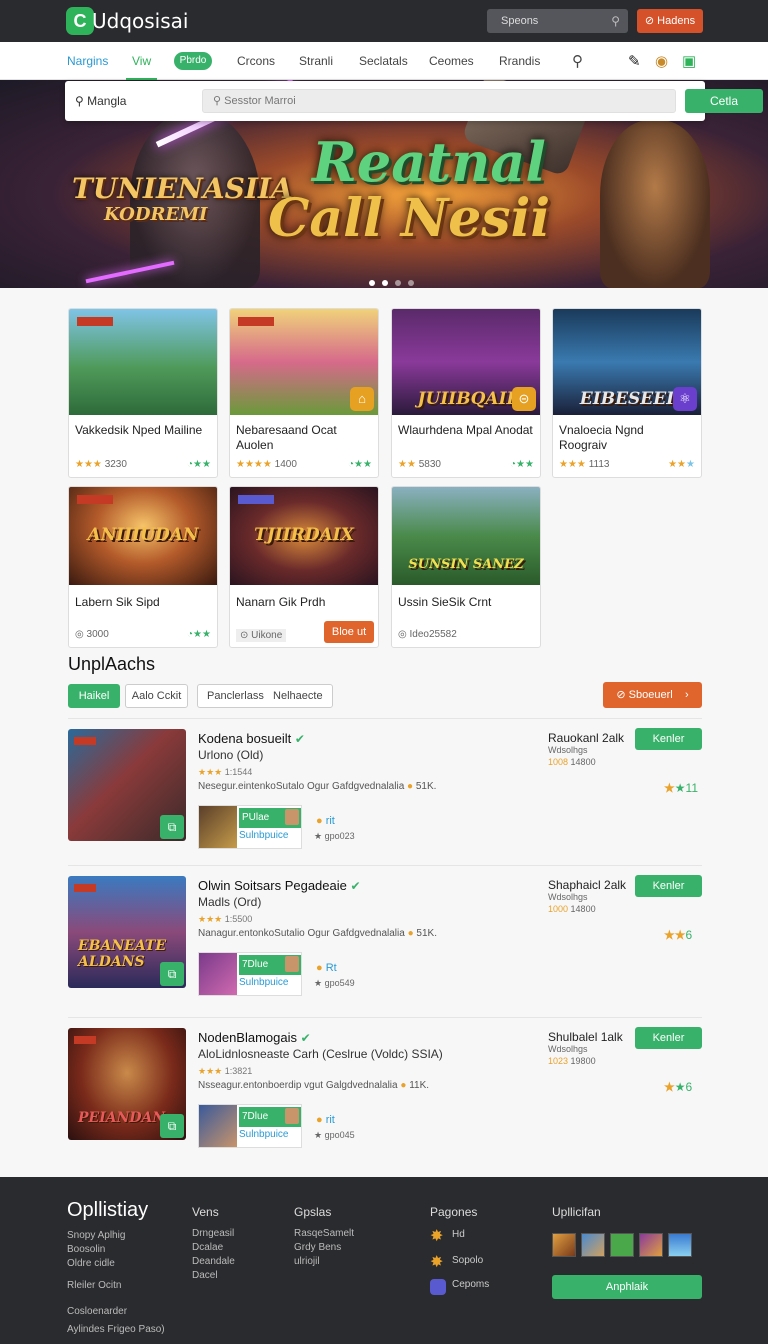 The height and width of the screenshot is (1344, 768). What do you see at coordinates (251, 738) in the screenshot?
I see `list-item-title: Kodena bosueilt ✔` at bounding box center [251, 738].